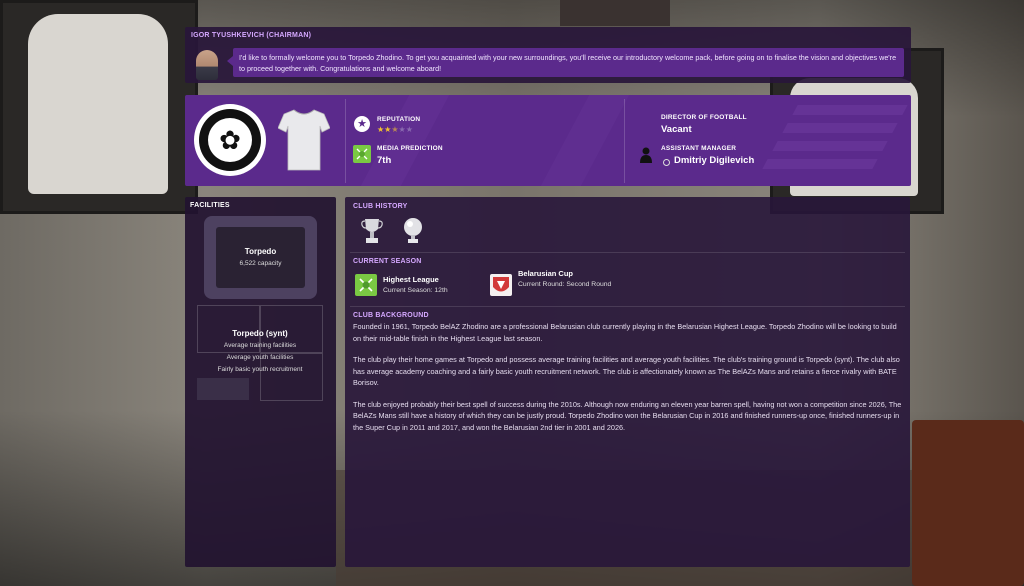 The image size is (1024, 586). I want to click on belarusian-cup-icon, so click(501, 285).